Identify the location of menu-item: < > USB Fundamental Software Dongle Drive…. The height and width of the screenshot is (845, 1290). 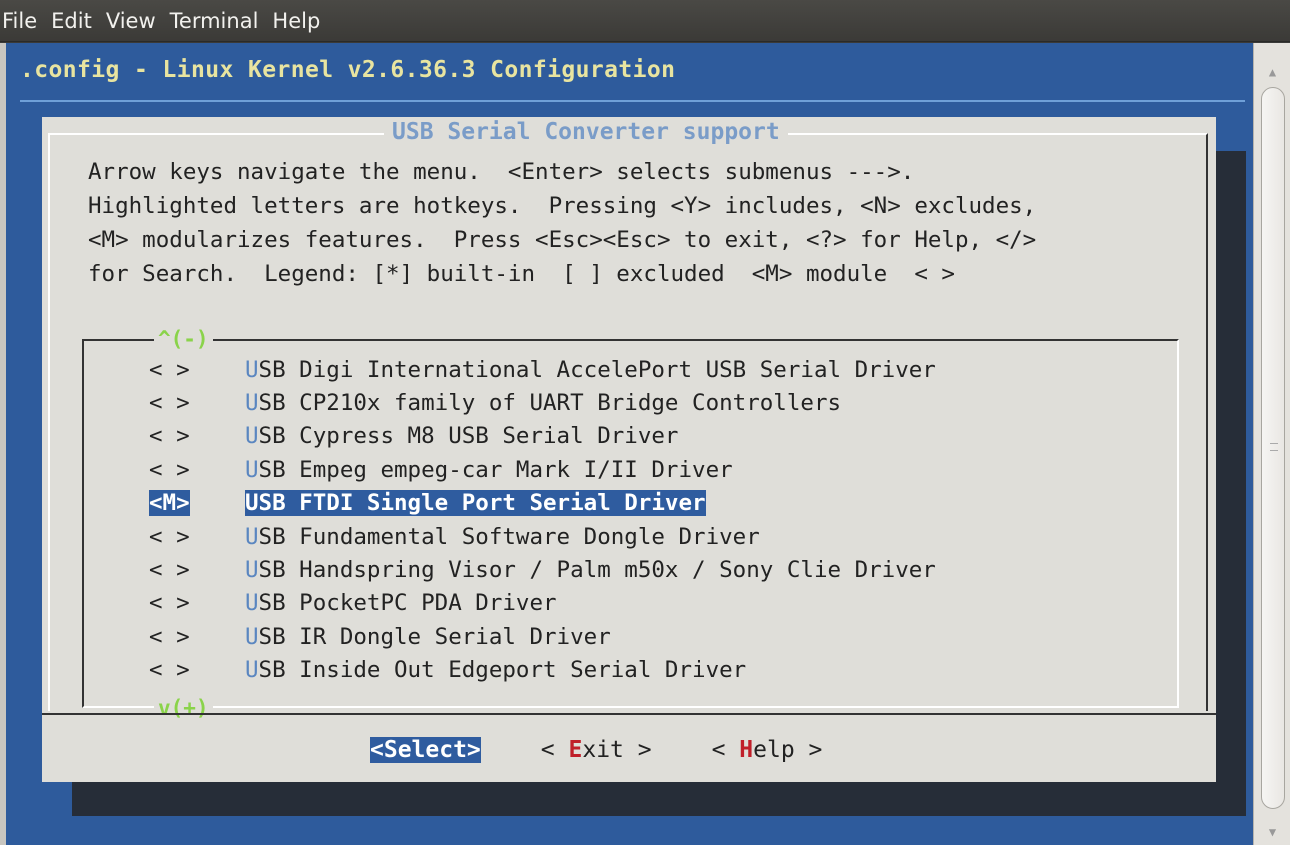
(542, 536).